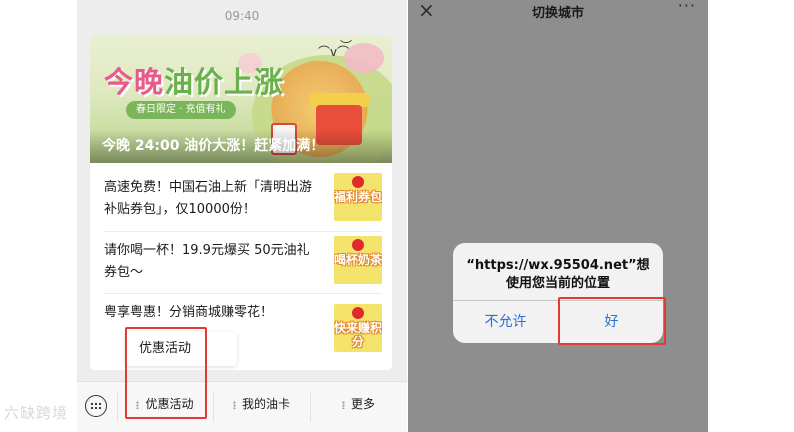 The height and width of the screenshot is (432, 794). I want to click on page-header: × 切换城市 ···, so click(558, 11).